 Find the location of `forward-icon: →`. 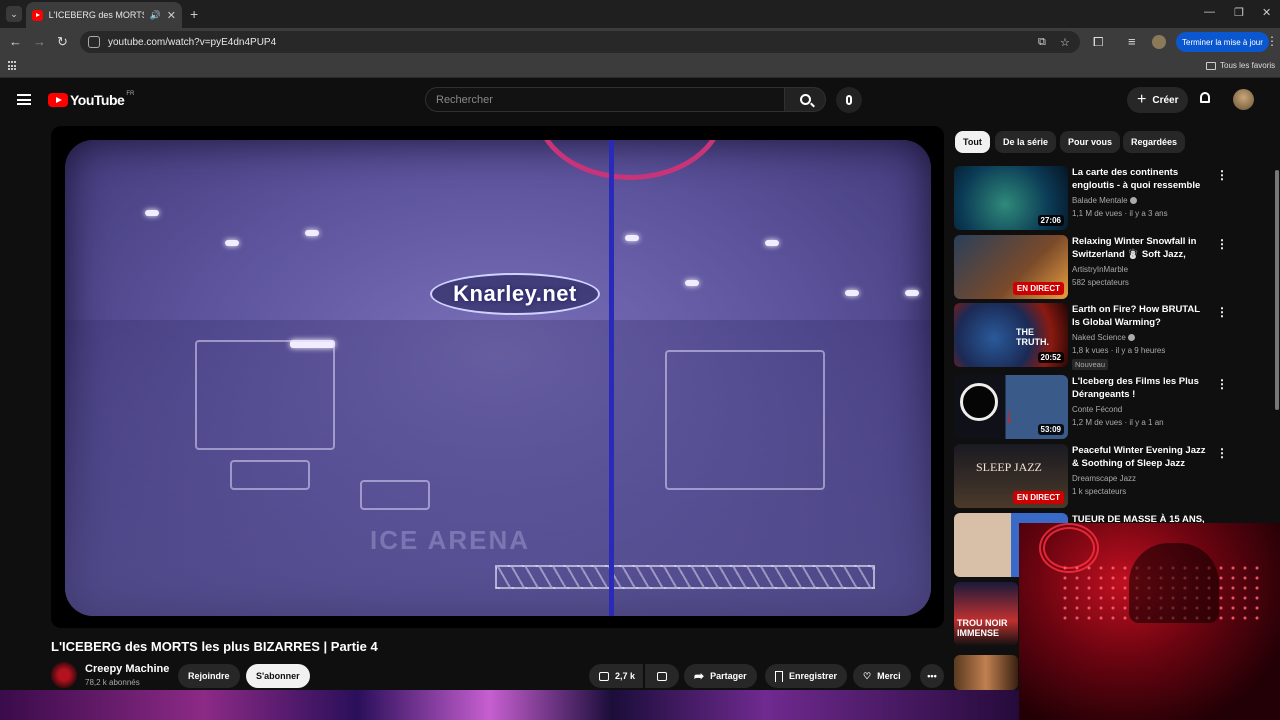

forward-icon: → is located at coordinates (39, 41).